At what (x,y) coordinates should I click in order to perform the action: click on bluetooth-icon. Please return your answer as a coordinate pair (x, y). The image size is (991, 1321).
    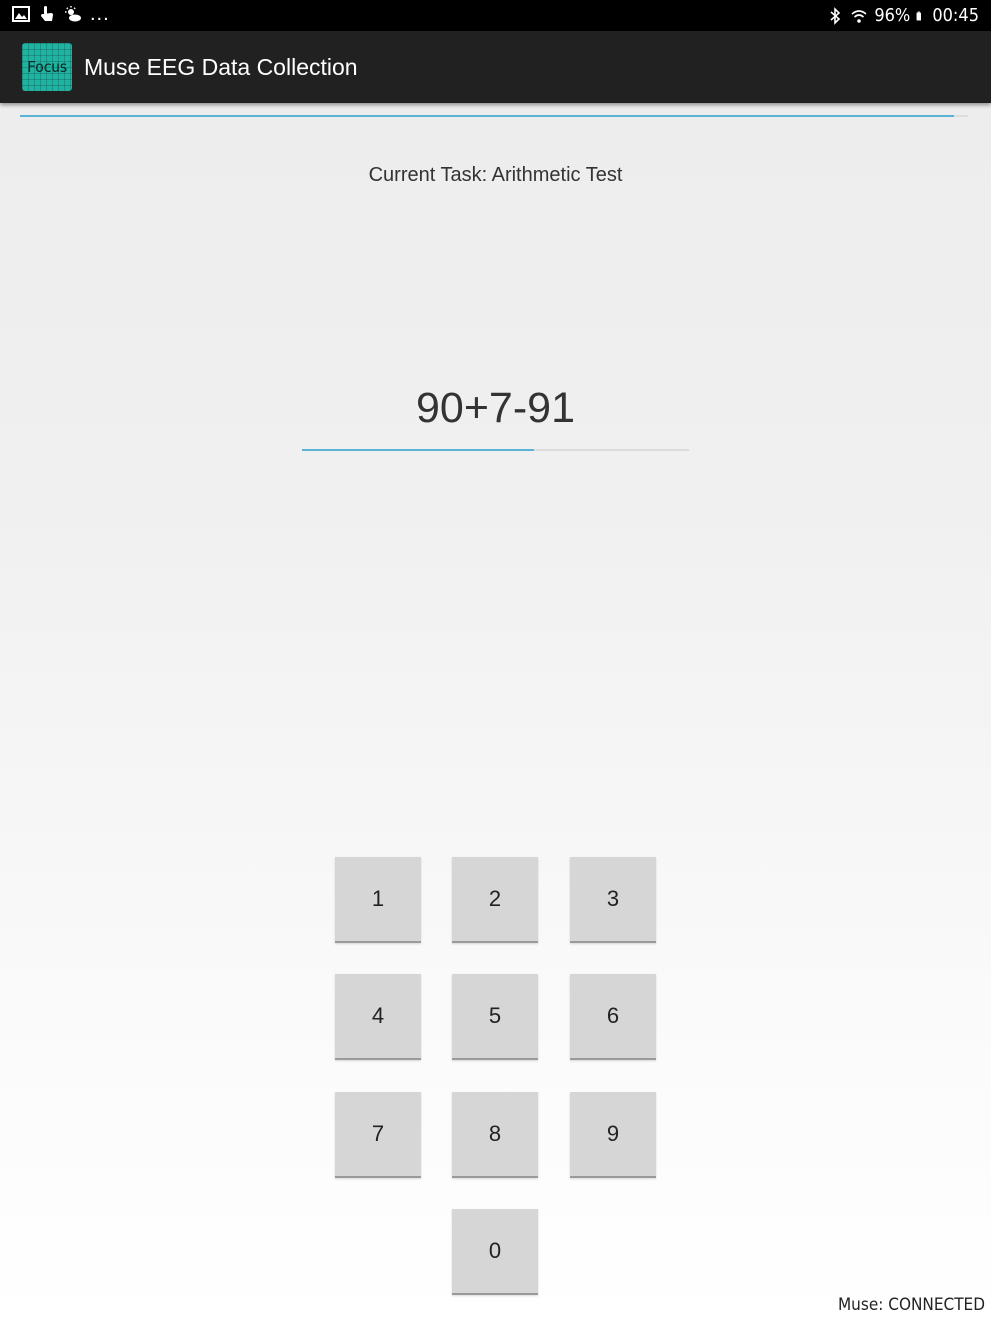
    Looking at the image, I should click on (835, 15).